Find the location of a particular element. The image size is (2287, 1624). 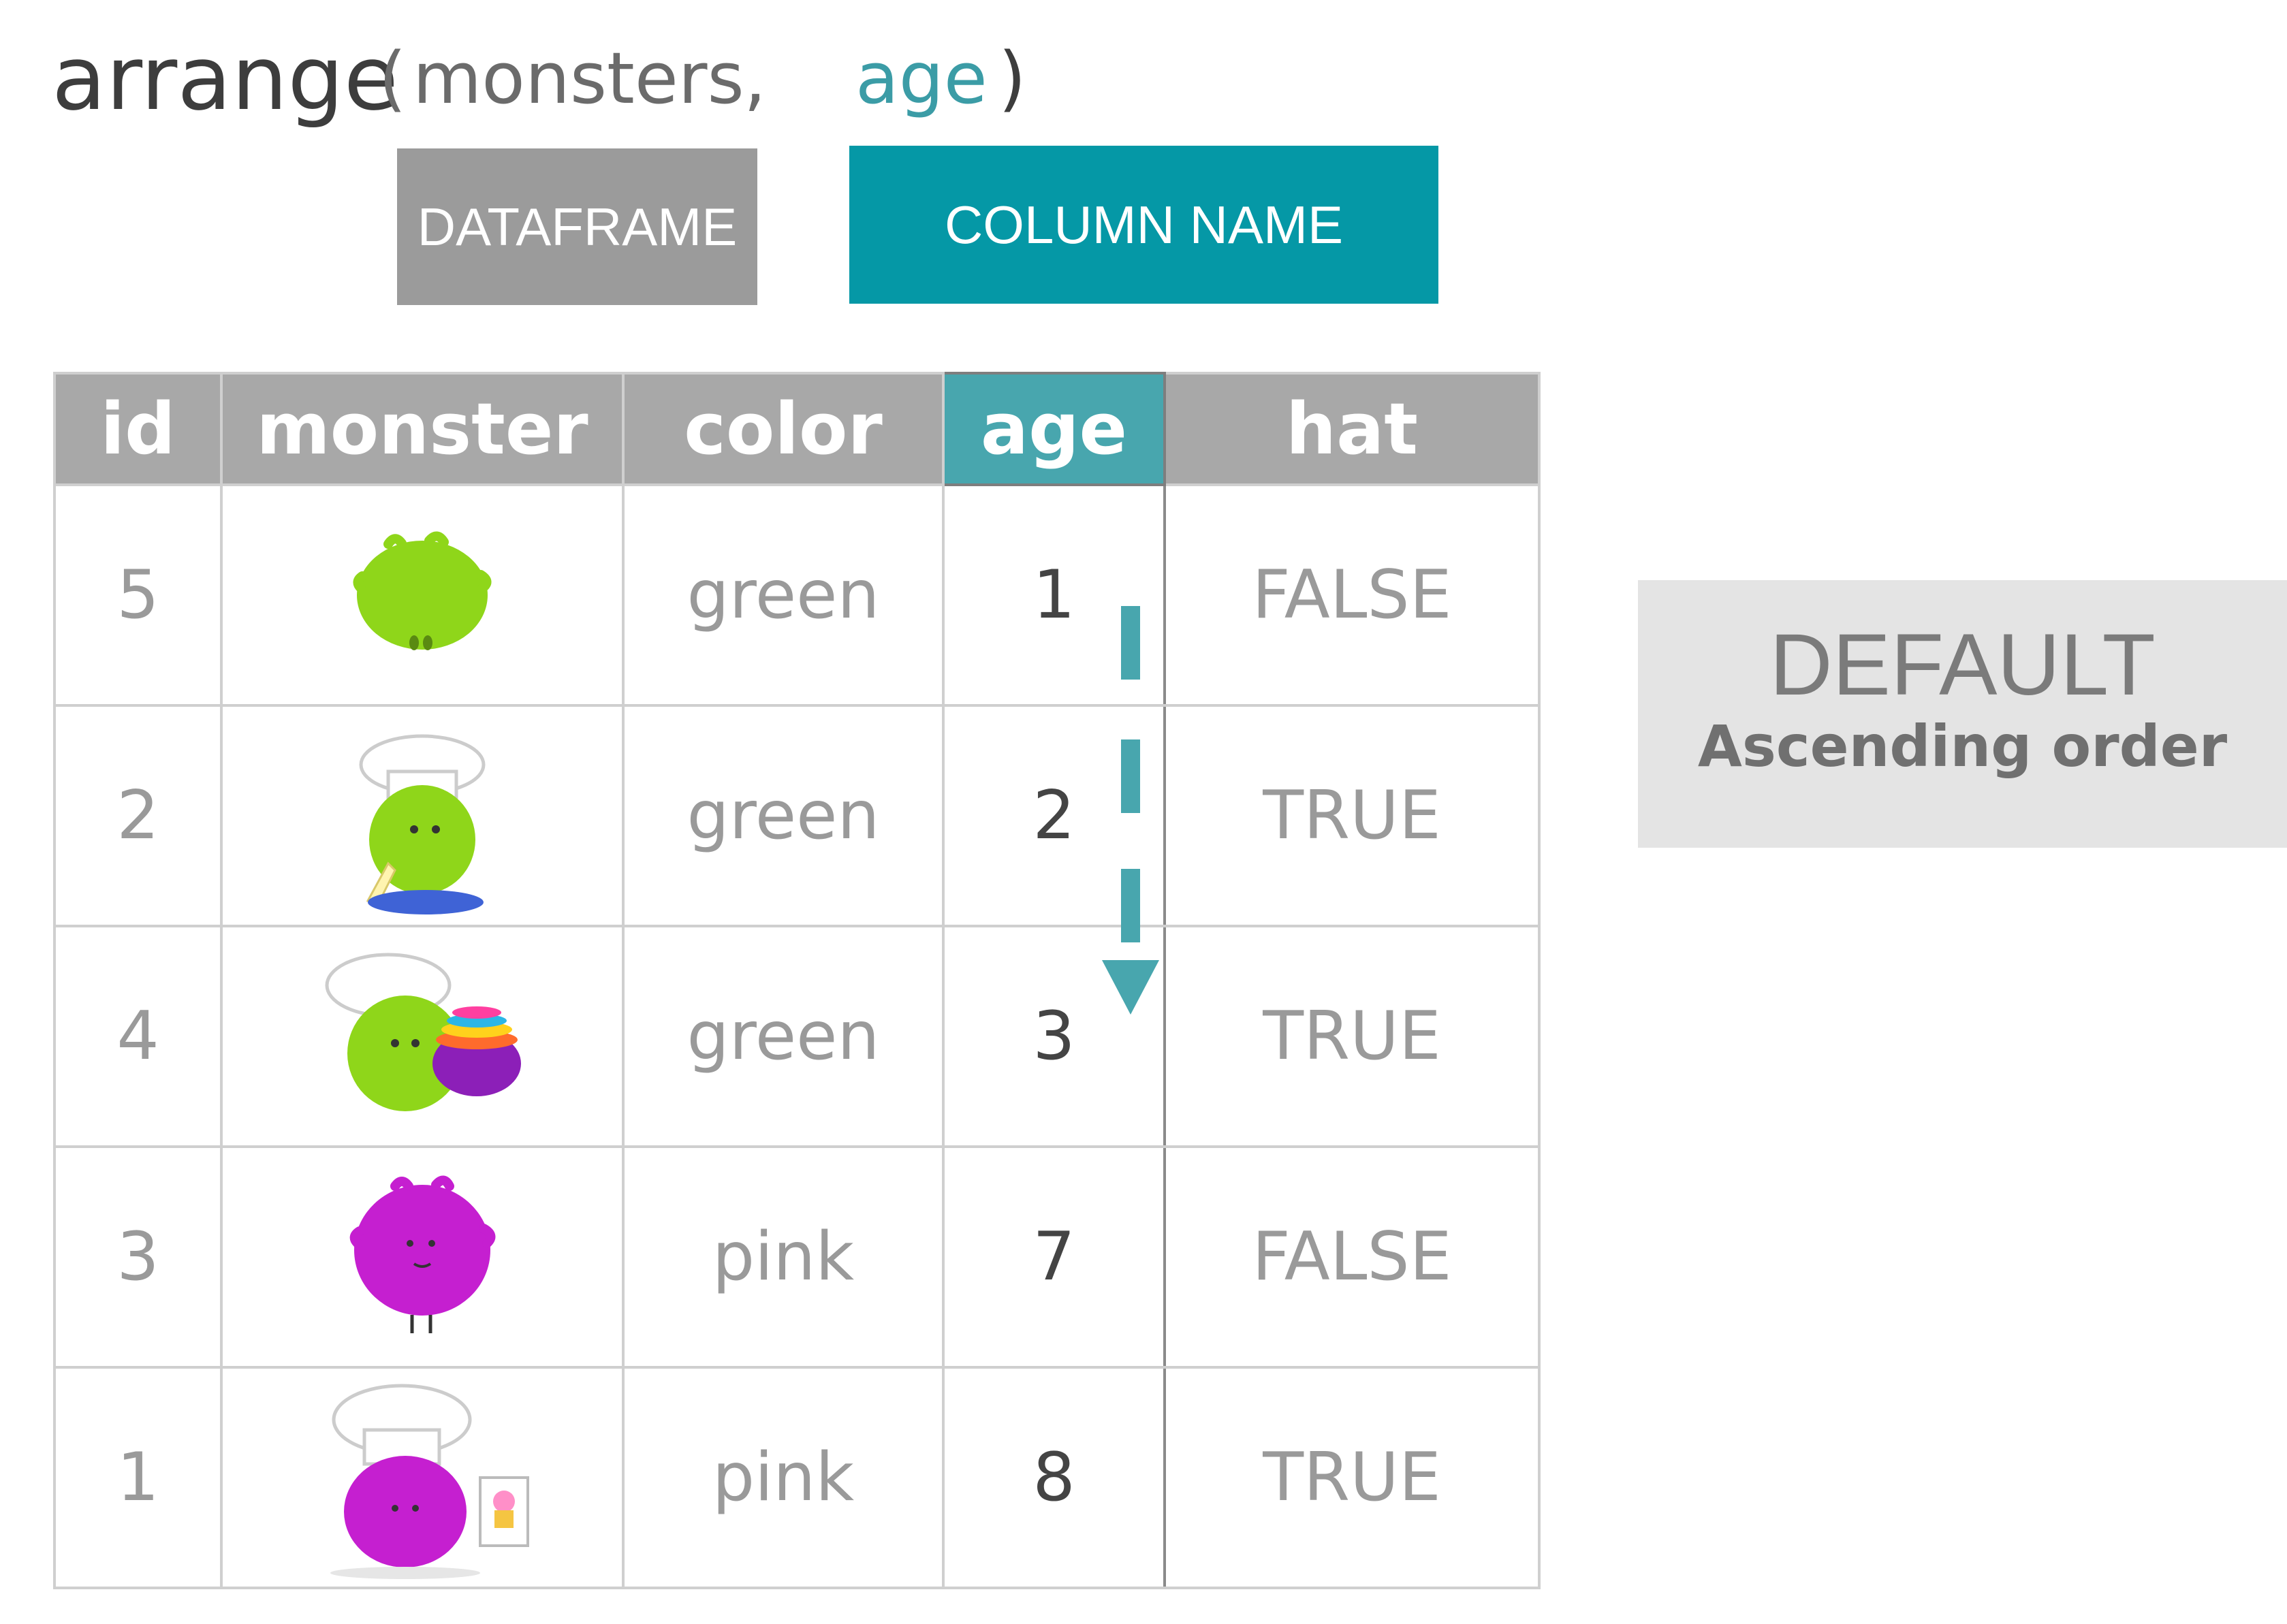

dataframe-label-text: DATAFRAME is located at coordinates (577, 226).